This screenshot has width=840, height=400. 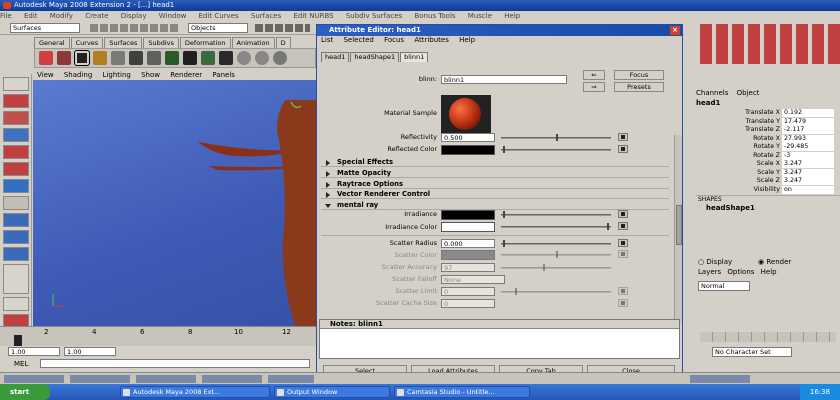 What do you see at coordinates (335, 57) in the screenshot?
I see `tab-head1: head1` at bounding box center [335, 57].